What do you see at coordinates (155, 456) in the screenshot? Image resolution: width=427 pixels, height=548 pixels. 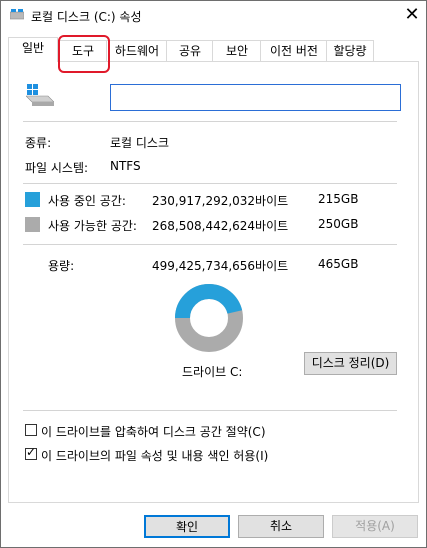 I see `index-label: 이 드라이브의 파일 속성 및 내용 색인 허용(I)` at bounding box center [155, 456].